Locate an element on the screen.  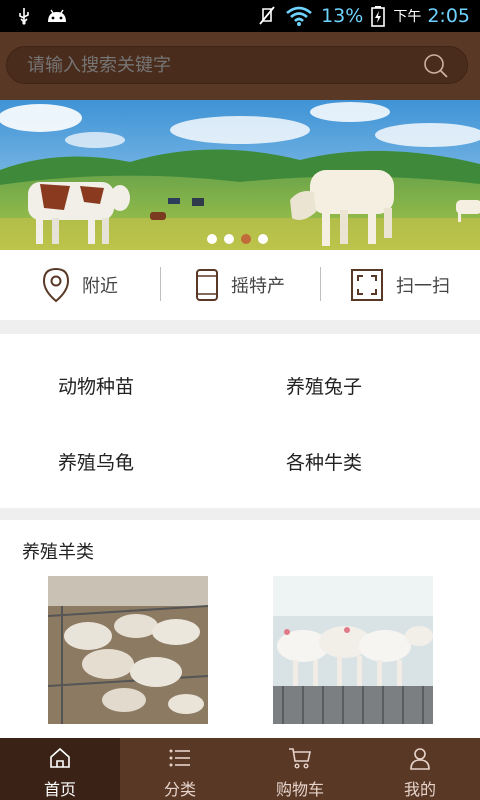
quick-action-label: 摇特产 is located at coordinates (258, 286).